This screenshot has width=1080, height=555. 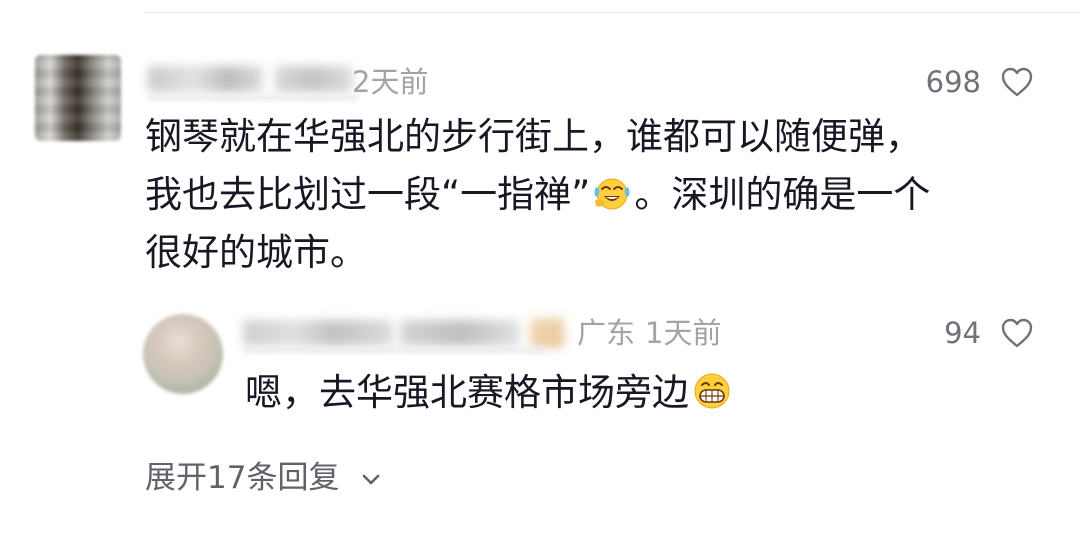 I want to click on username-blur-shadow, so click(x=253, y=98).